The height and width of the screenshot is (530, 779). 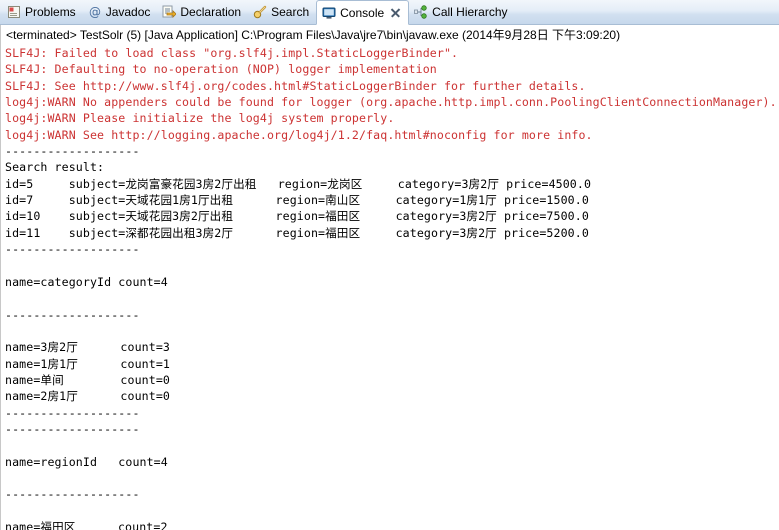 What do you see at coordinates (87, 363) in the screenshot?
I see `console-line: name=1房1厅 count=1` at bounding box center [87, 363].